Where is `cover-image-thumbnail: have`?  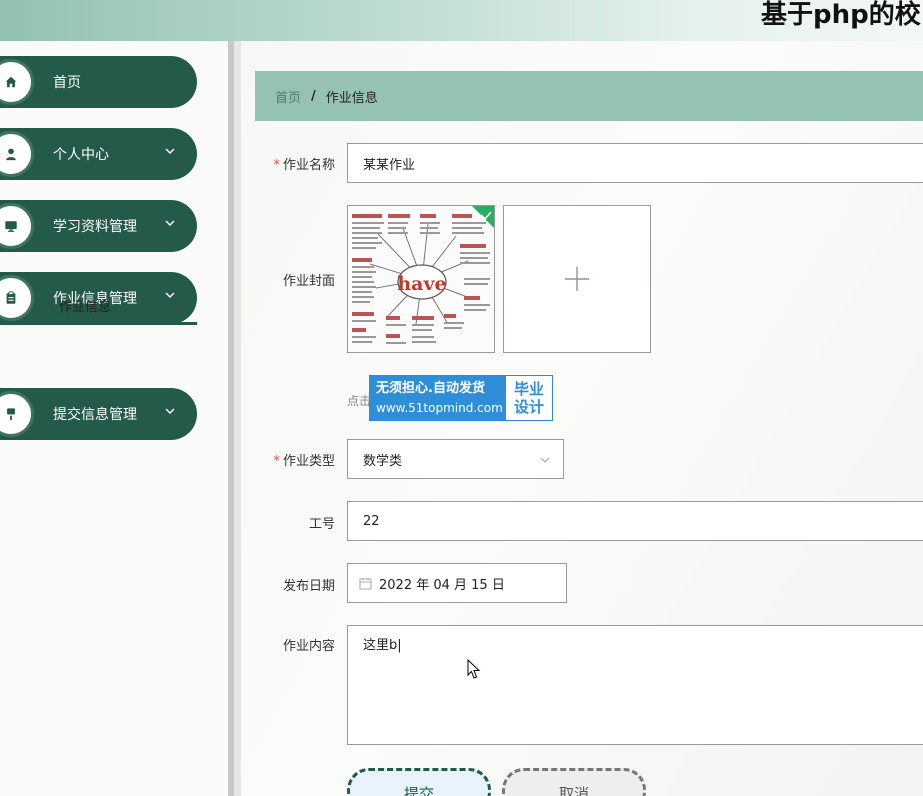 cover-image-thumbnail: have is located at coordinates (421, 279).